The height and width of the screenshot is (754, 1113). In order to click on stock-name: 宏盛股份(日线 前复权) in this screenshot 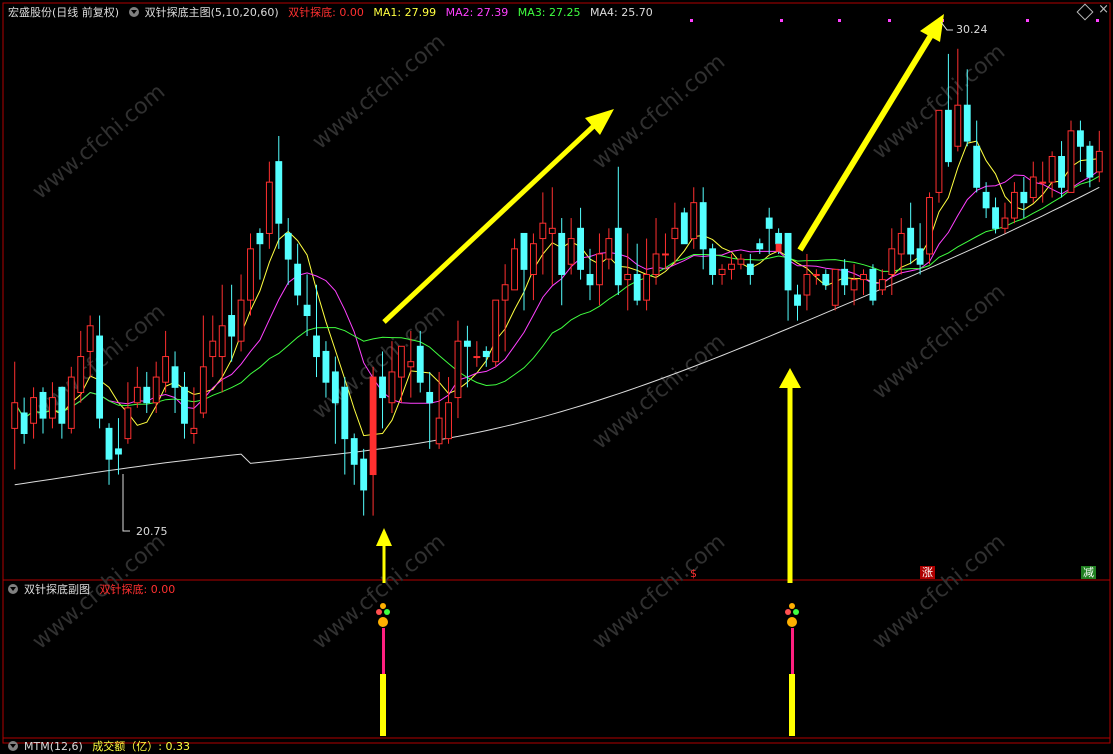, I will do `click(63, 12)`.